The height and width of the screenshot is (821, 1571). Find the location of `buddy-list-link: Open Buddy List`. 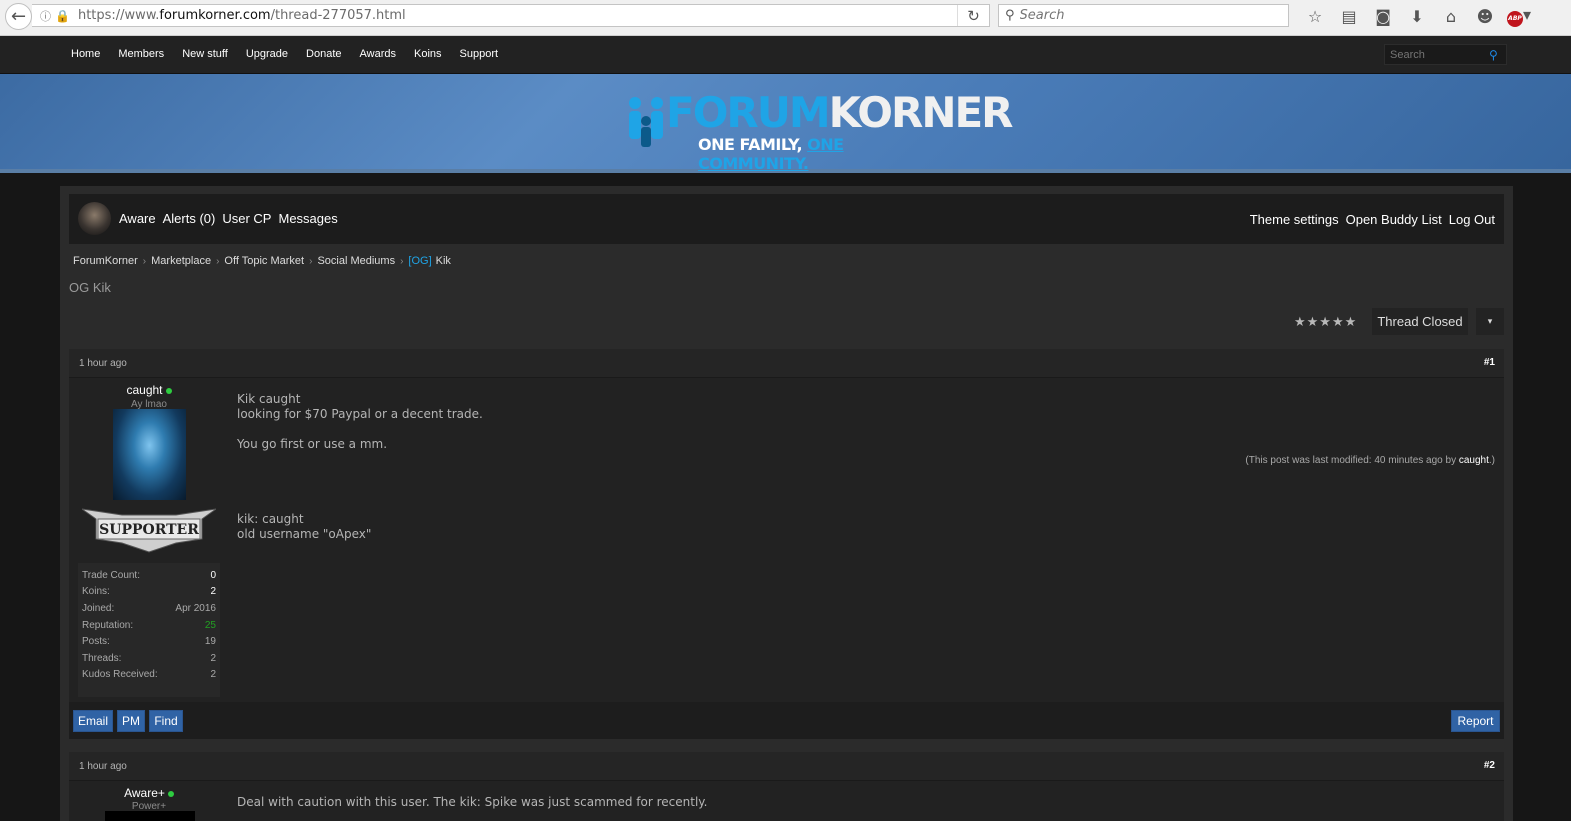

buddy-list-link: Open Buddy List is located at coordinates (1394, 219).